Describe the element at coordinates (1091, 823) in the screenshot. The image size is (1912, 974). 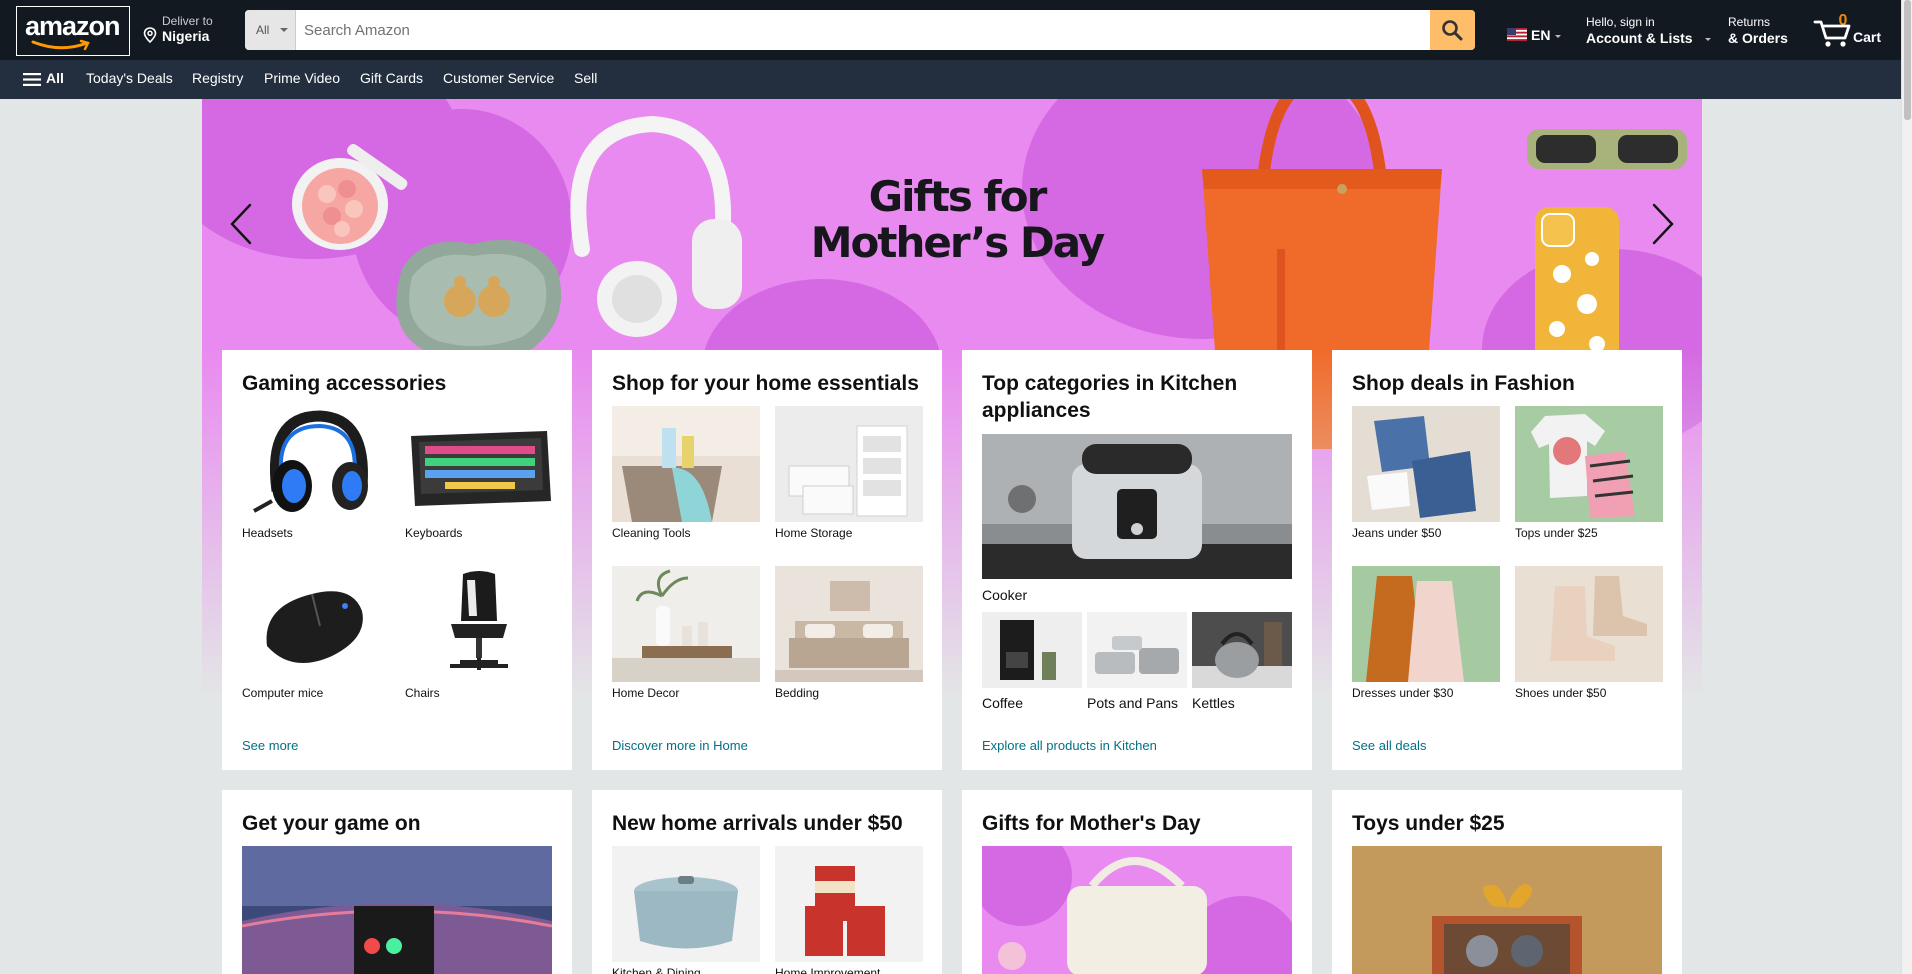
I see `card-title: Gifts for Mother's Day` at that location.